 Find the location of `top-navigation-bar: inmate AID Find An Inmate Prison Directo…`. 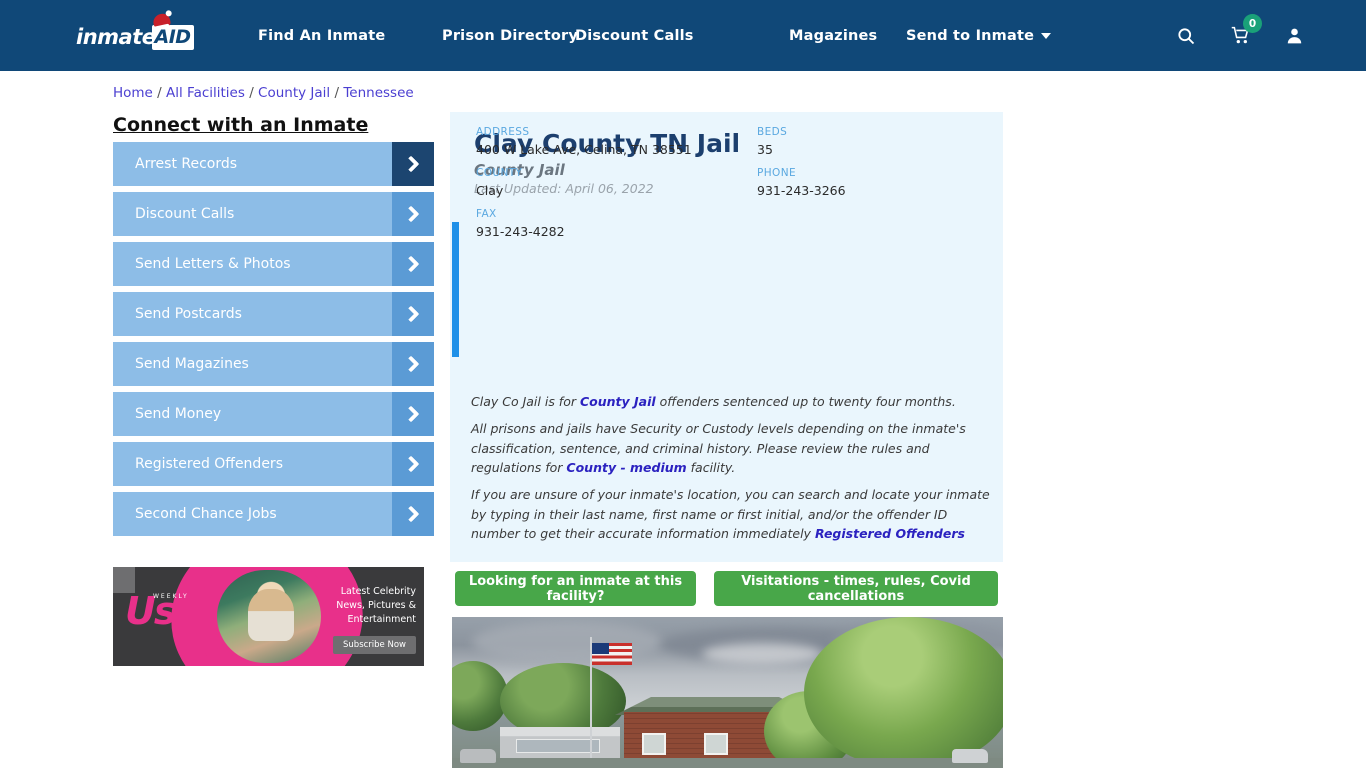

top-navigation-bar: inmate AID Find An Inmate Prison Directo… is located at coordinates (683, 35).